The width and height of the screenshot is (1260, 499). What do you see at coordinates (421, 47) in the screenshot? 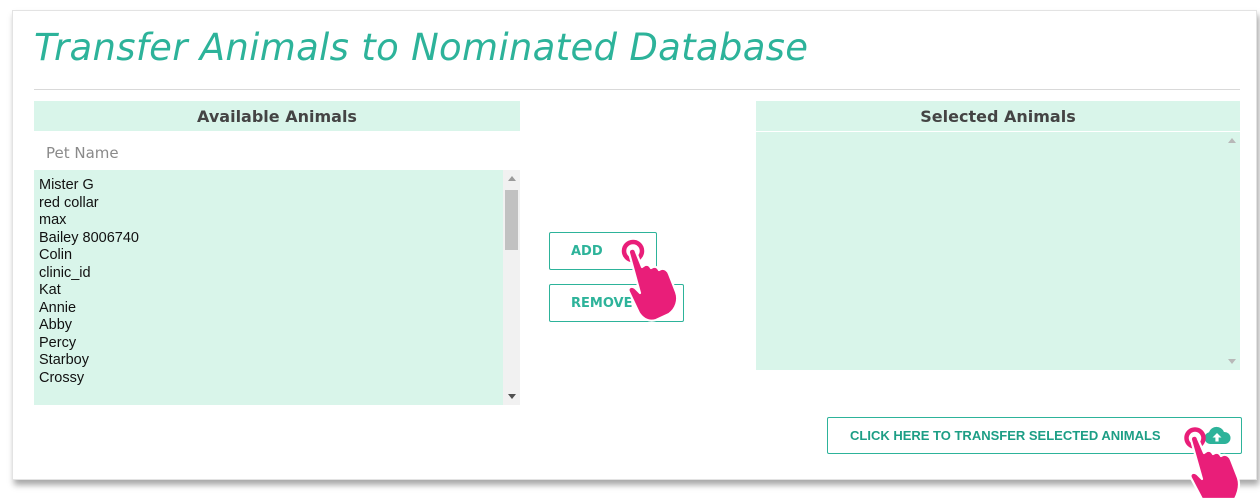
I see `page-title: Transfer Animals to Nominated Database` at bounding box center [421, 47].